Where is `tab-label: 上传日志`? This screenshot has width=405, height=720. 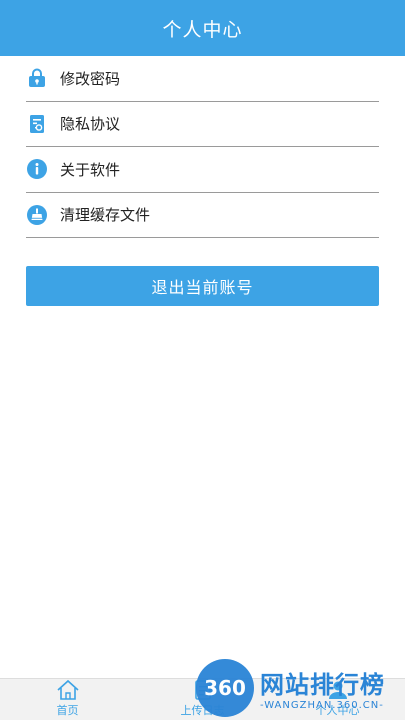 tab-label: 上传日志 is located at coordinates (202, 710).